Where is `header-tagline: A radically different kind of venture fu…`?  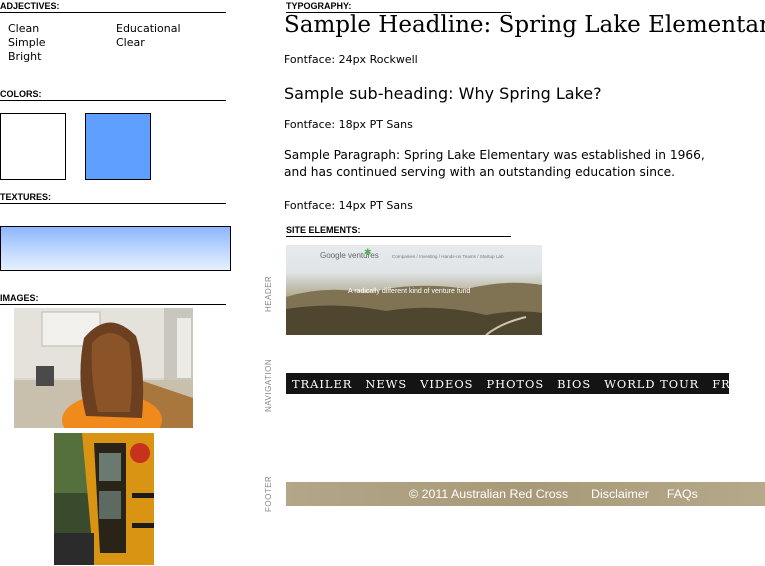 header-tagline: A radically different kind of venture fu… is located at coordinates (409, 291).